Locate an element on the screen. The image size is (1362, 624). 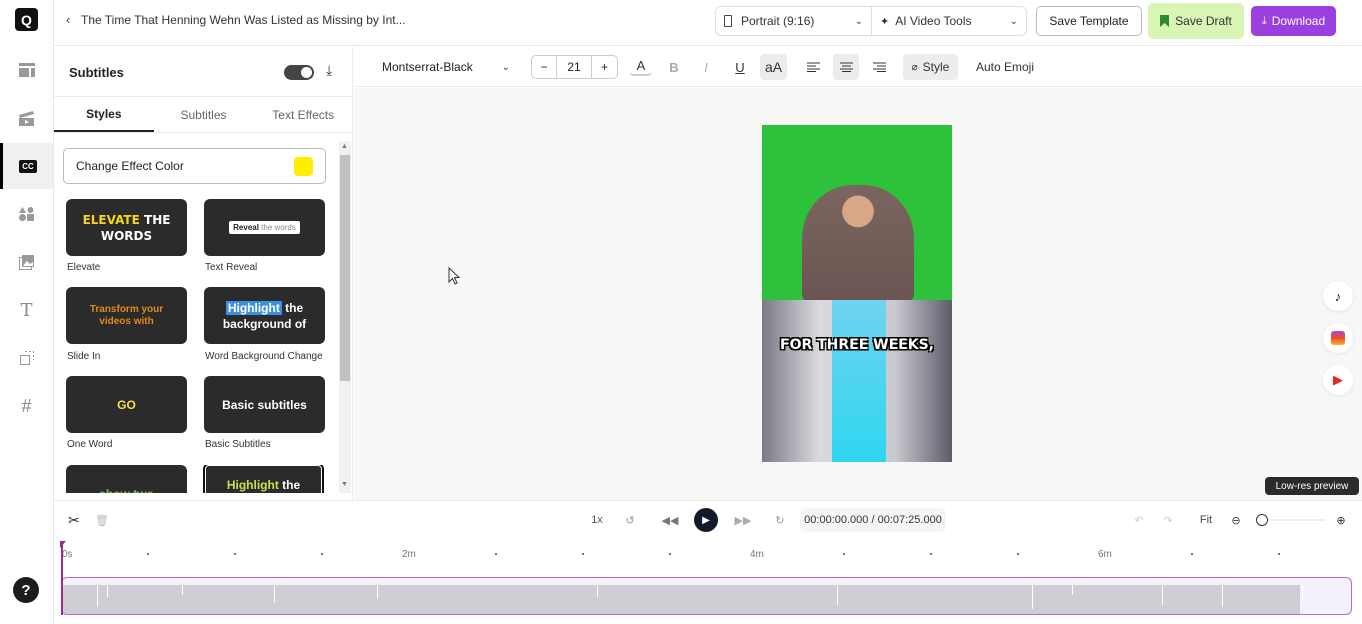
text-color-button: A is located at coordinates (641, 66).